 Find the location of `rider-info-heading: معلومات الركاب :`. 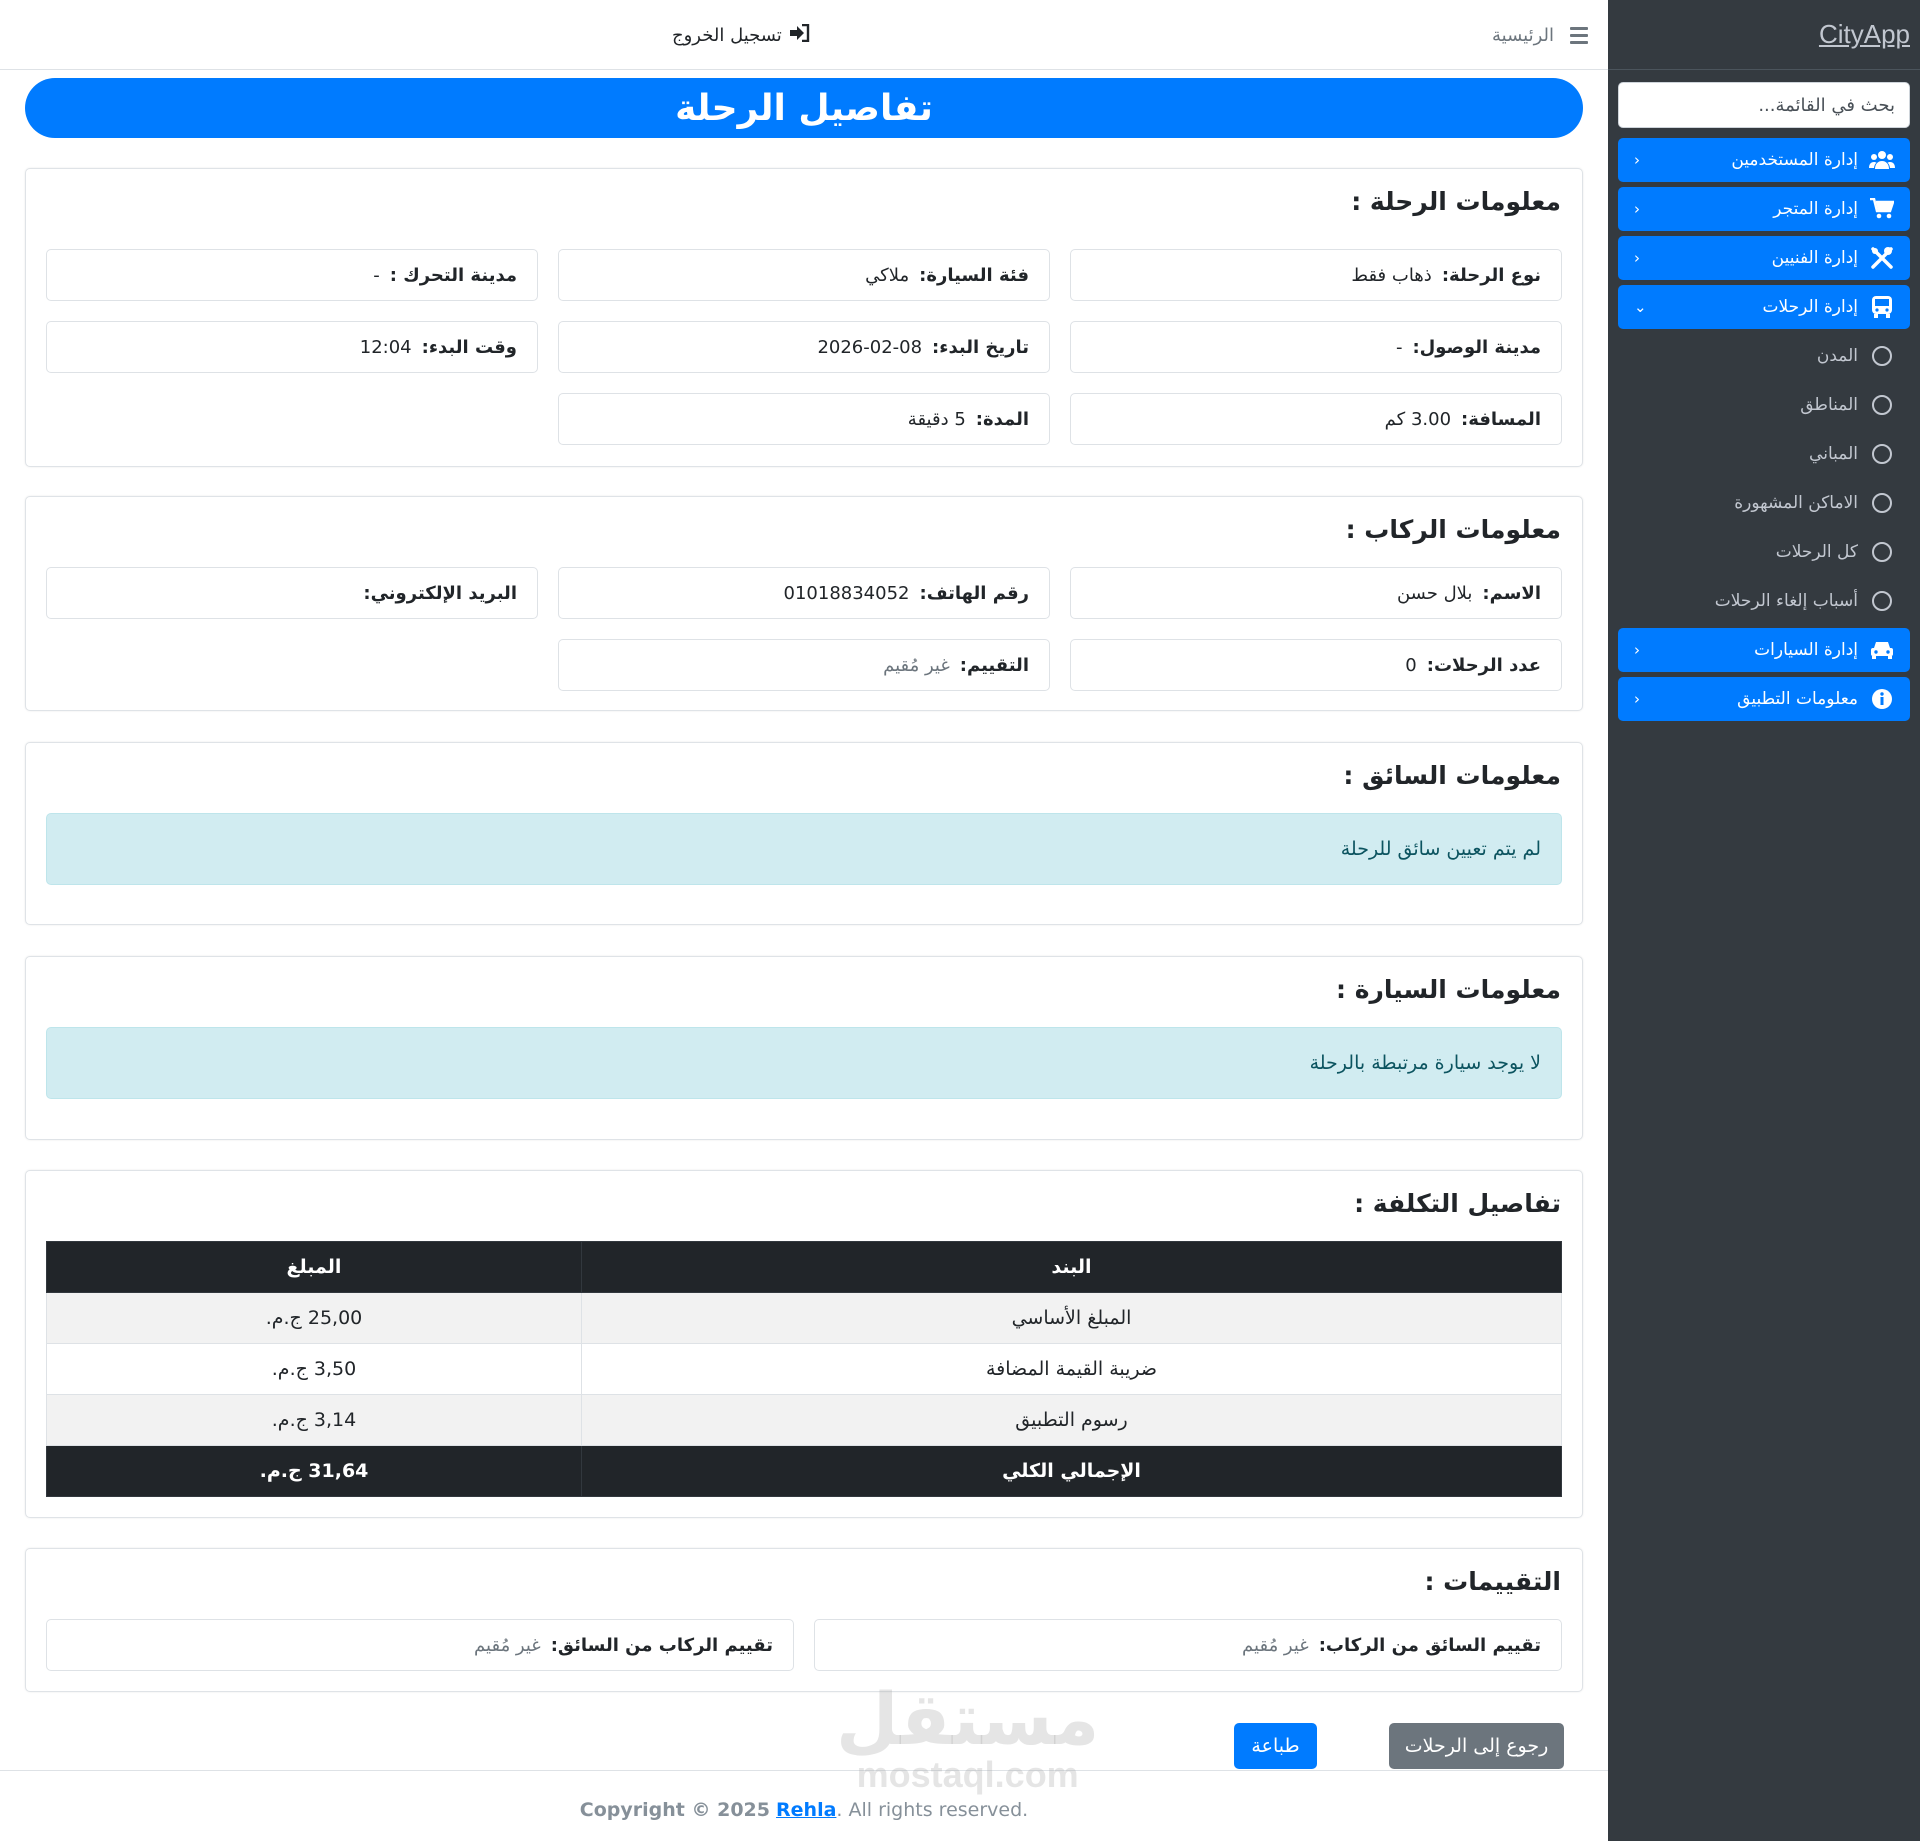

rider-info-heading: معلومات الركاب : is located at coordinates (1453, 529).